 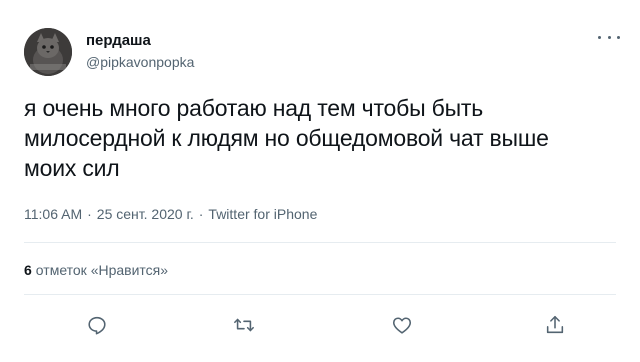 I want to click on retweet-button, so click(x=244, y=325).